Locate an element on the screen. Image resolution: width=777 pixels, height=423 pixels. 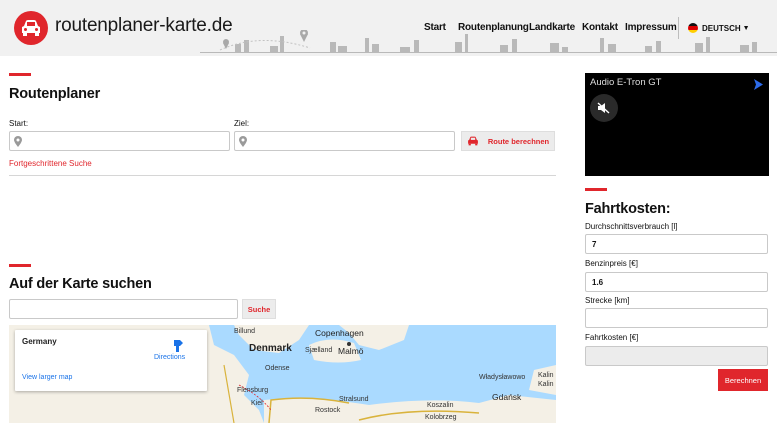
verbrauch-input: 7 is located at coordinates (676, 244).